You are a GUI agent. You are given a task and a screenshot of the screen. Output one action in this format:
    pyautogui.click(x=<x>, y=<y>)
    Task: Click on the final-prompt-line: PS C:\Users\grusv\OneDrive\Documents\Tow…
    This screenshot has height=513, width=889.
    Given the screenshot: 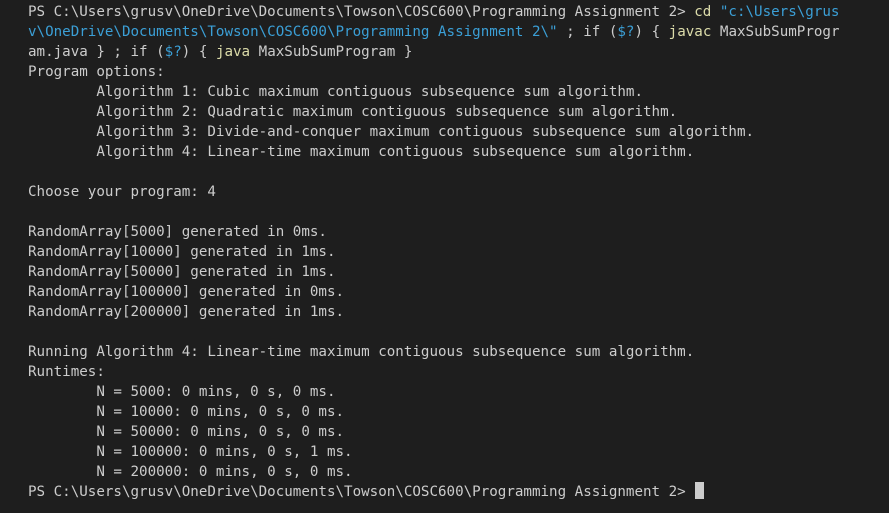 What is the action you would take?
    pyautogui.click(x=458, y=492)
    